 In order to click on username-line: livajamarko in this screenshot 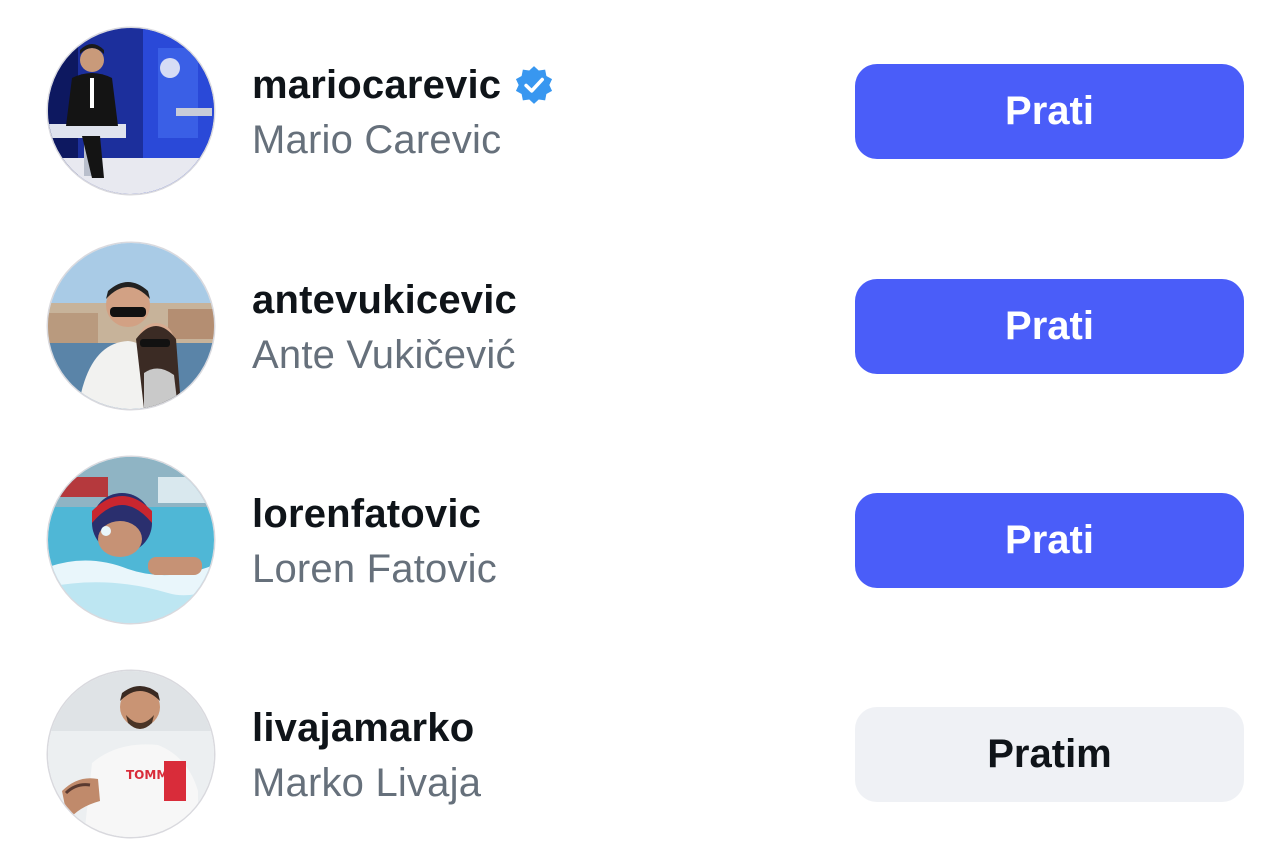, I will do `click(363, 728)`.